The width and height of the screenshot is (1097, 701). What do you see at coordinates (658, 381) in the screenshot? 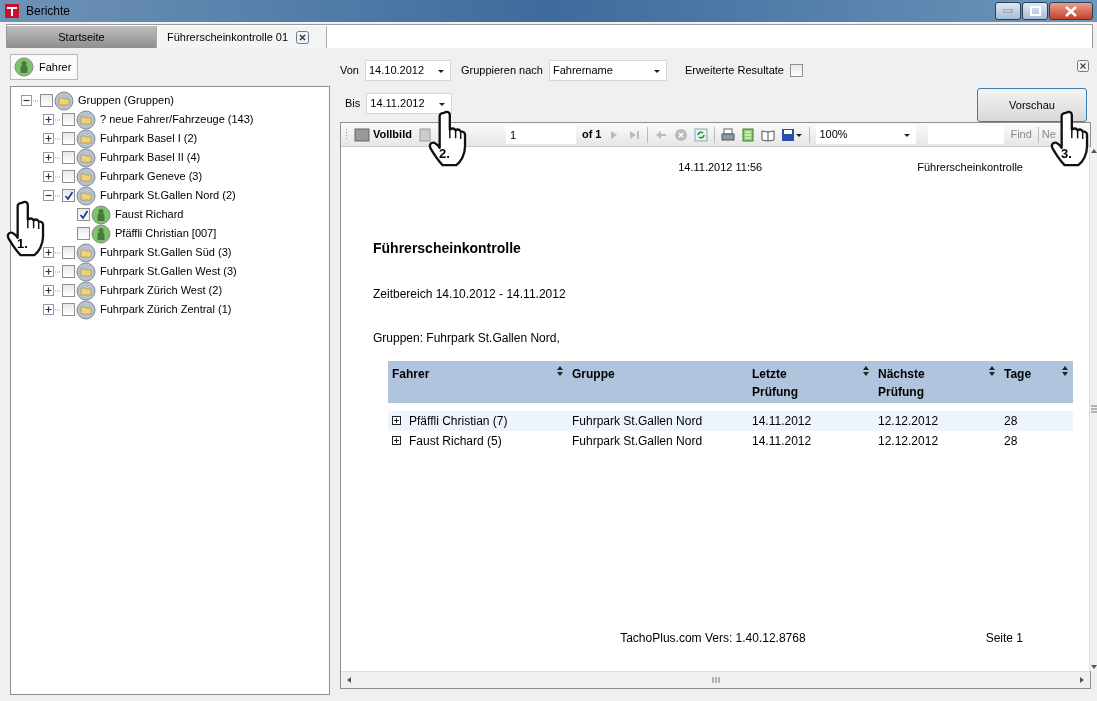
I see `column-header: Gruppe` at bounding box center [658, 381].